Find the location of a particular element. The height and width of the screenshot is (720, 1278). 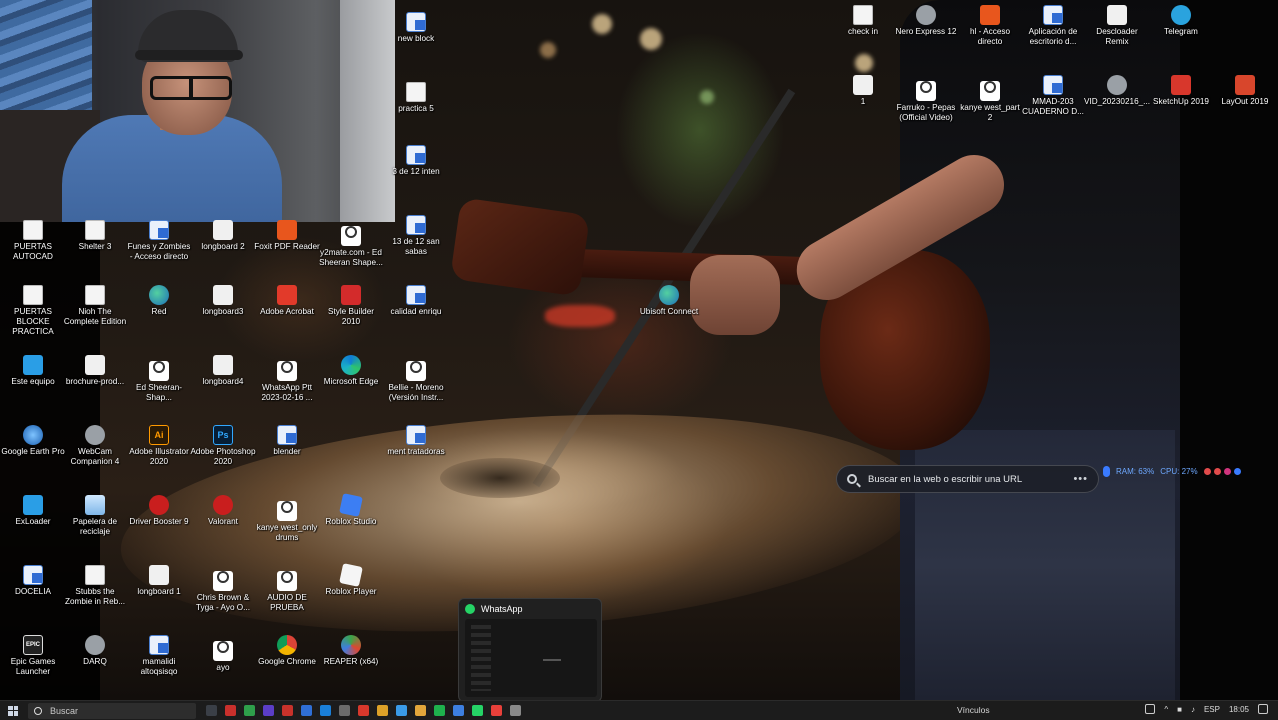

desktop-icon: Roblox Studio is located at coordinates (351, 510).